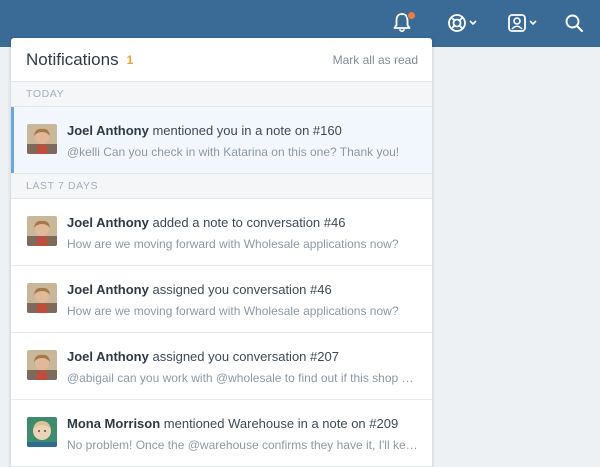  I want to click on help-menu-button, so click(465, 23).